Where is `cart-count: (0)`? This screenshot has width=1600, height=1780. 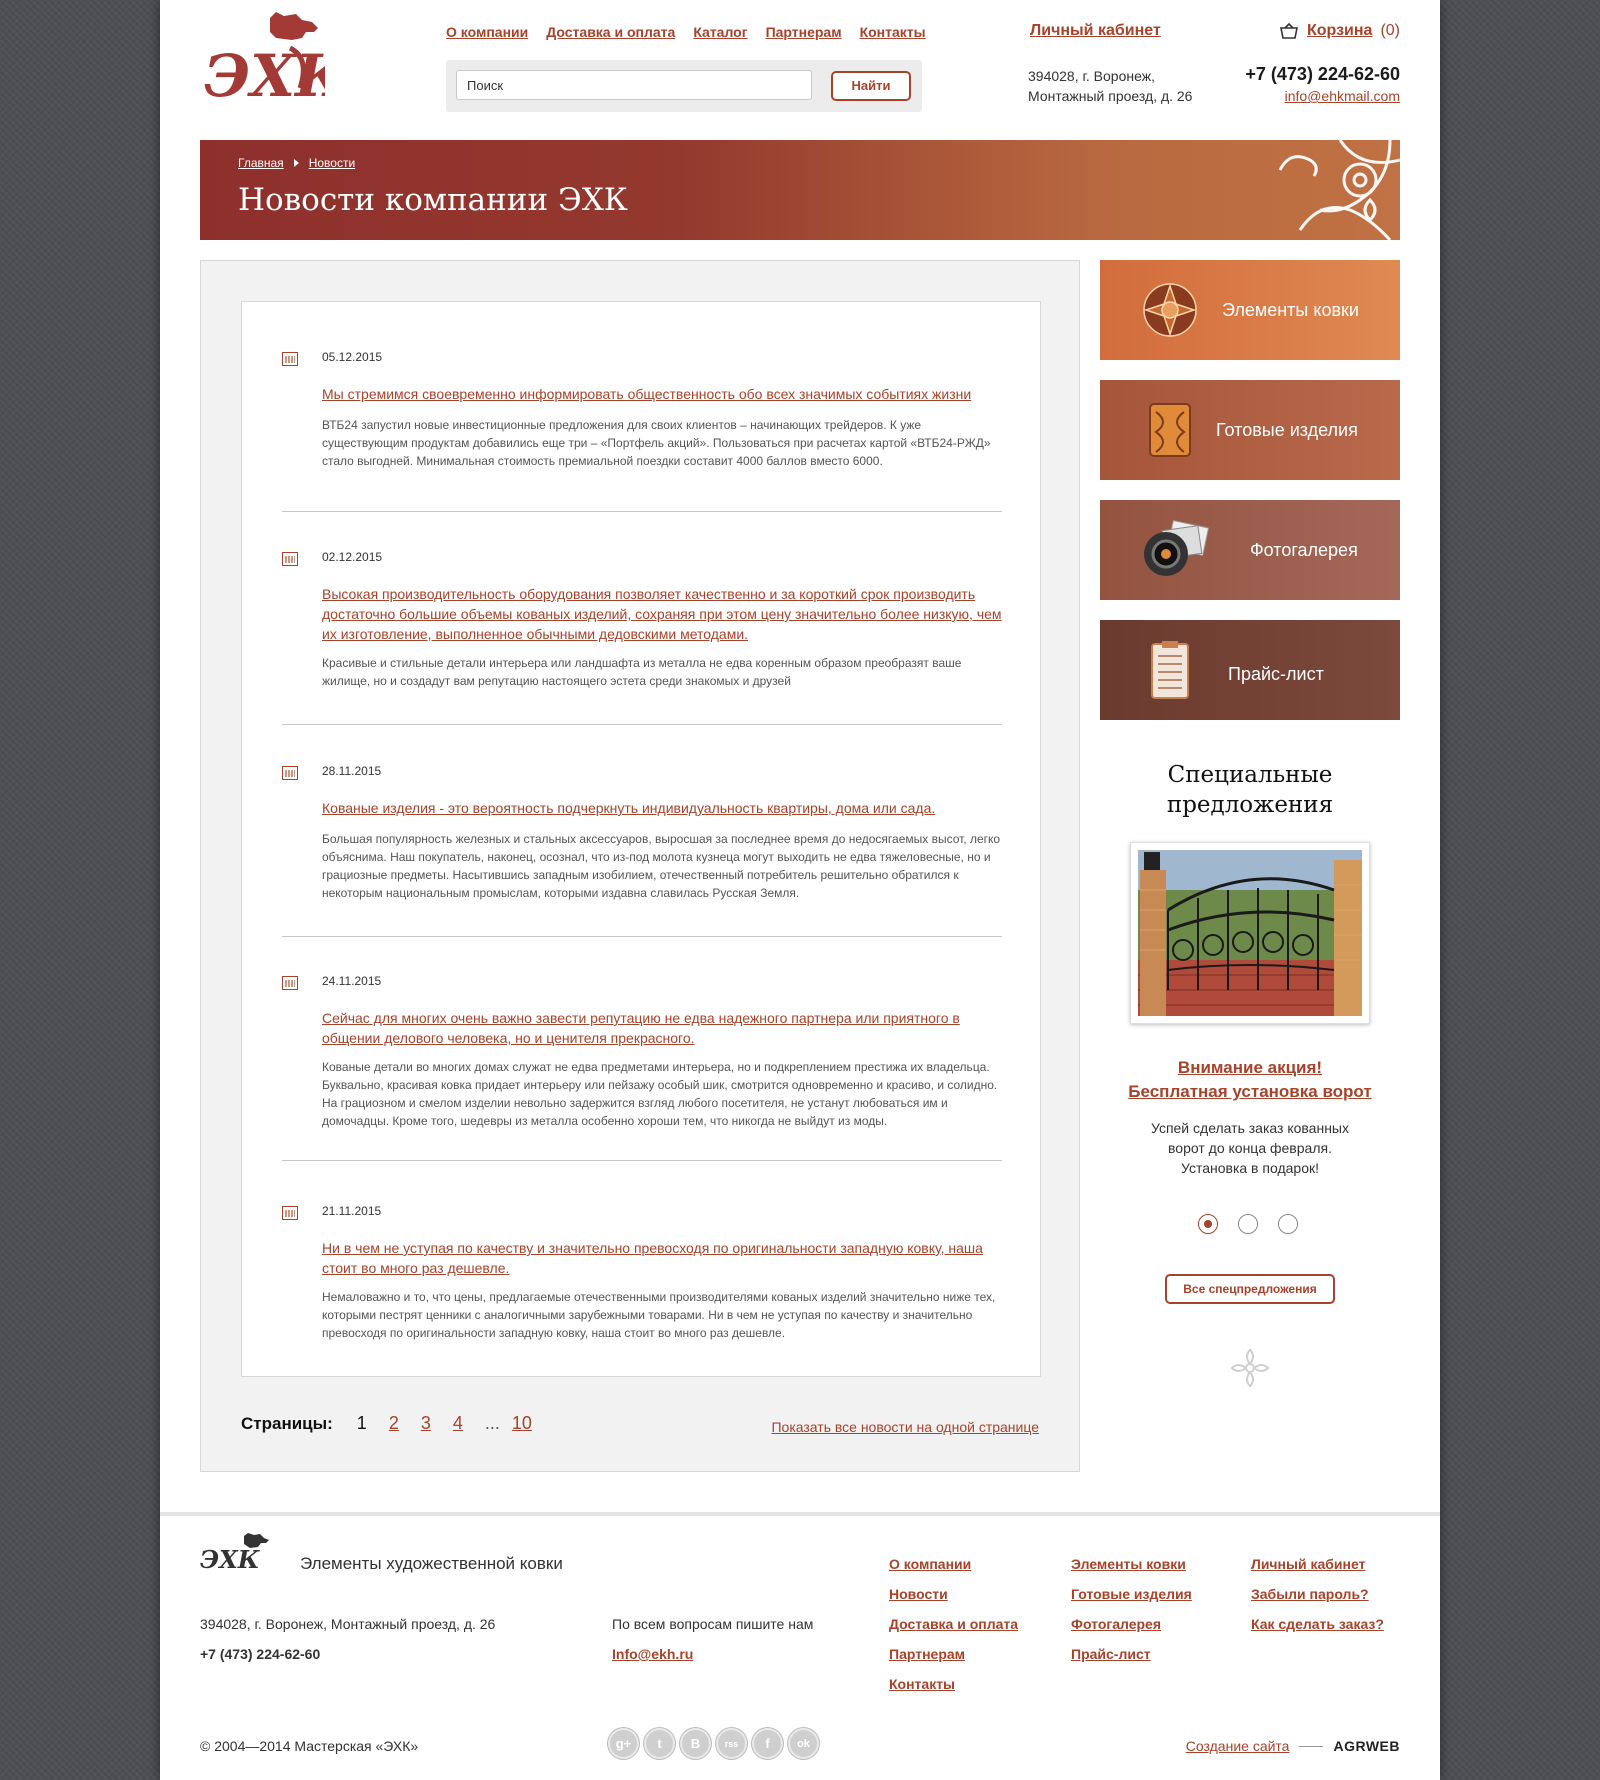
cart-count: (0) is located at coordinates (1390, 30).